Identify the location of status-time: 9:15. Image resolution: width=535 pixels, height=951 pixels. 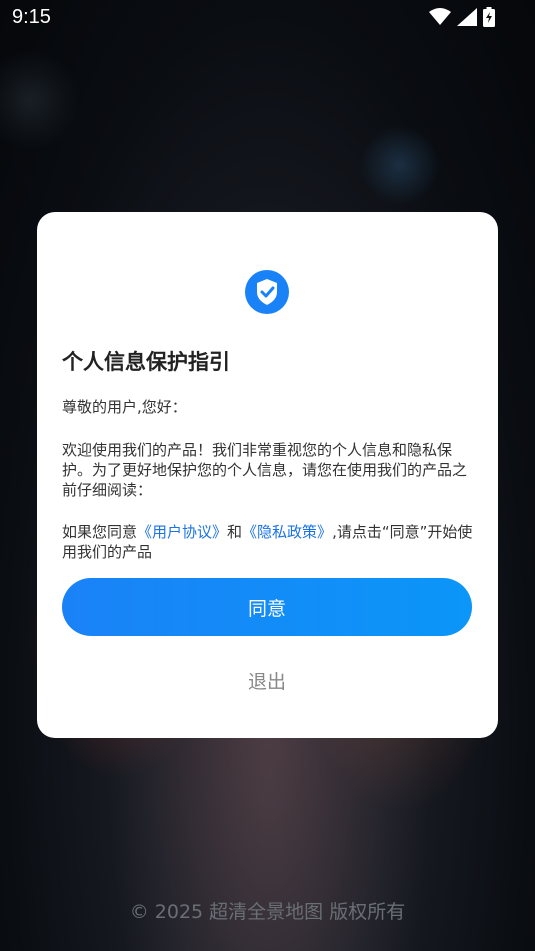
(31, 17).